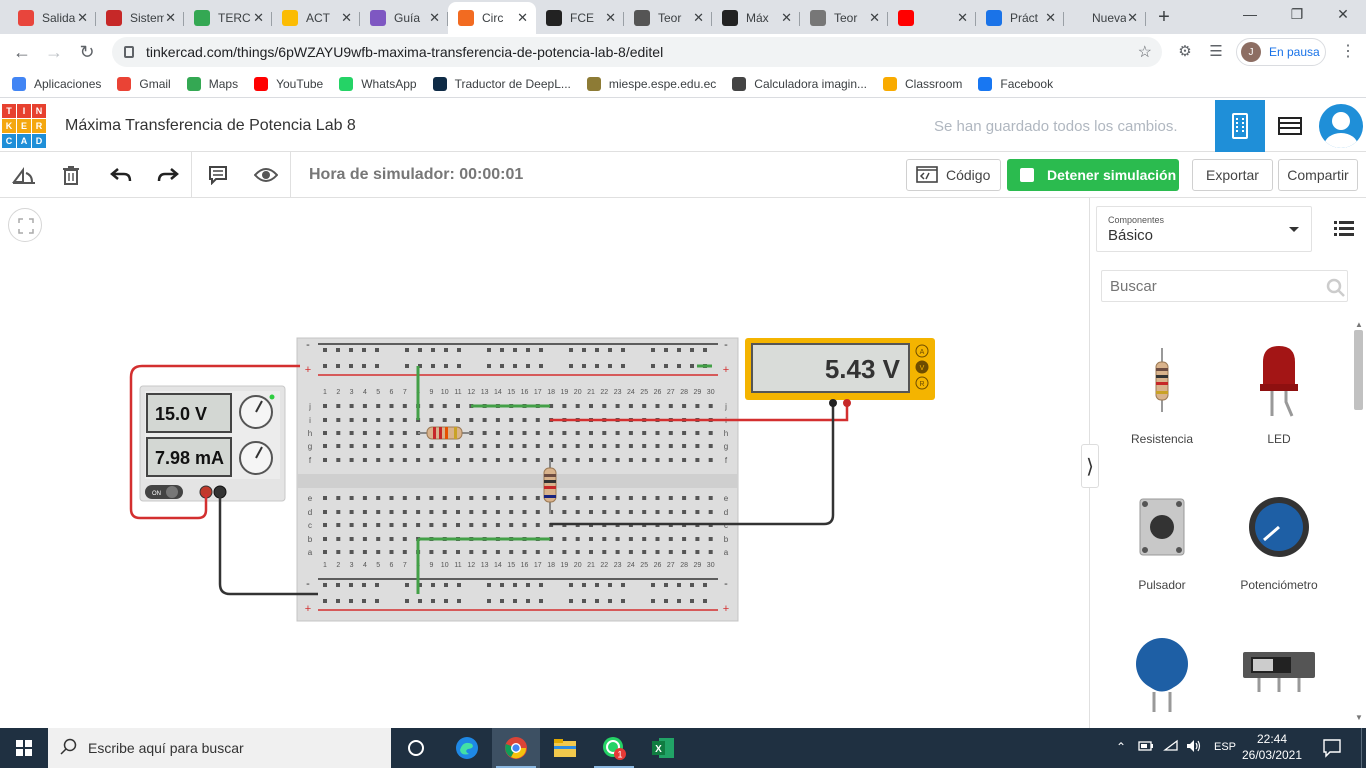 This screenshot has width=1366, height=768. I want to click on tinkercad-logo: TIN KER CAD, so click(24, 126).